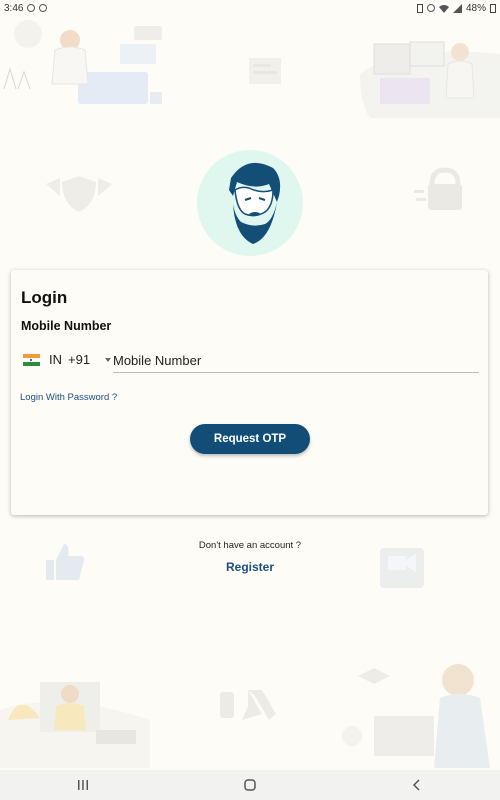 The height and width of the screenshot is (800, 500). I want to click on chevron-down-icon, so click(108, 360).